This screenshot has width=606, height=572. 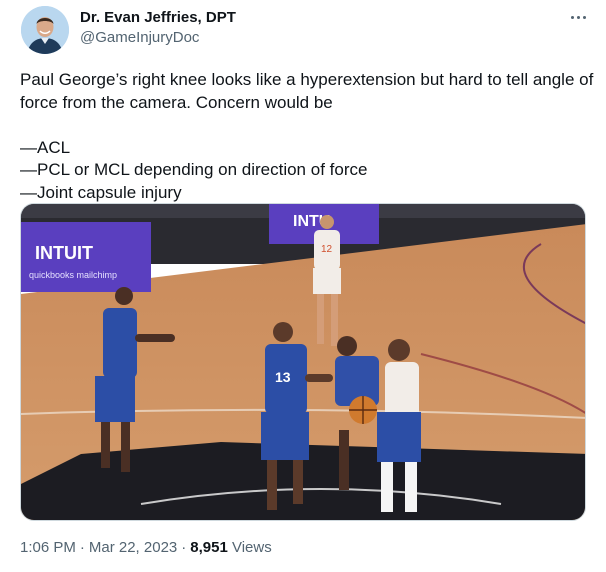 What do you see at coordinates (283, 377) in the screenshot?
I see `svg-text: 13` at bounding box center [283, 377].